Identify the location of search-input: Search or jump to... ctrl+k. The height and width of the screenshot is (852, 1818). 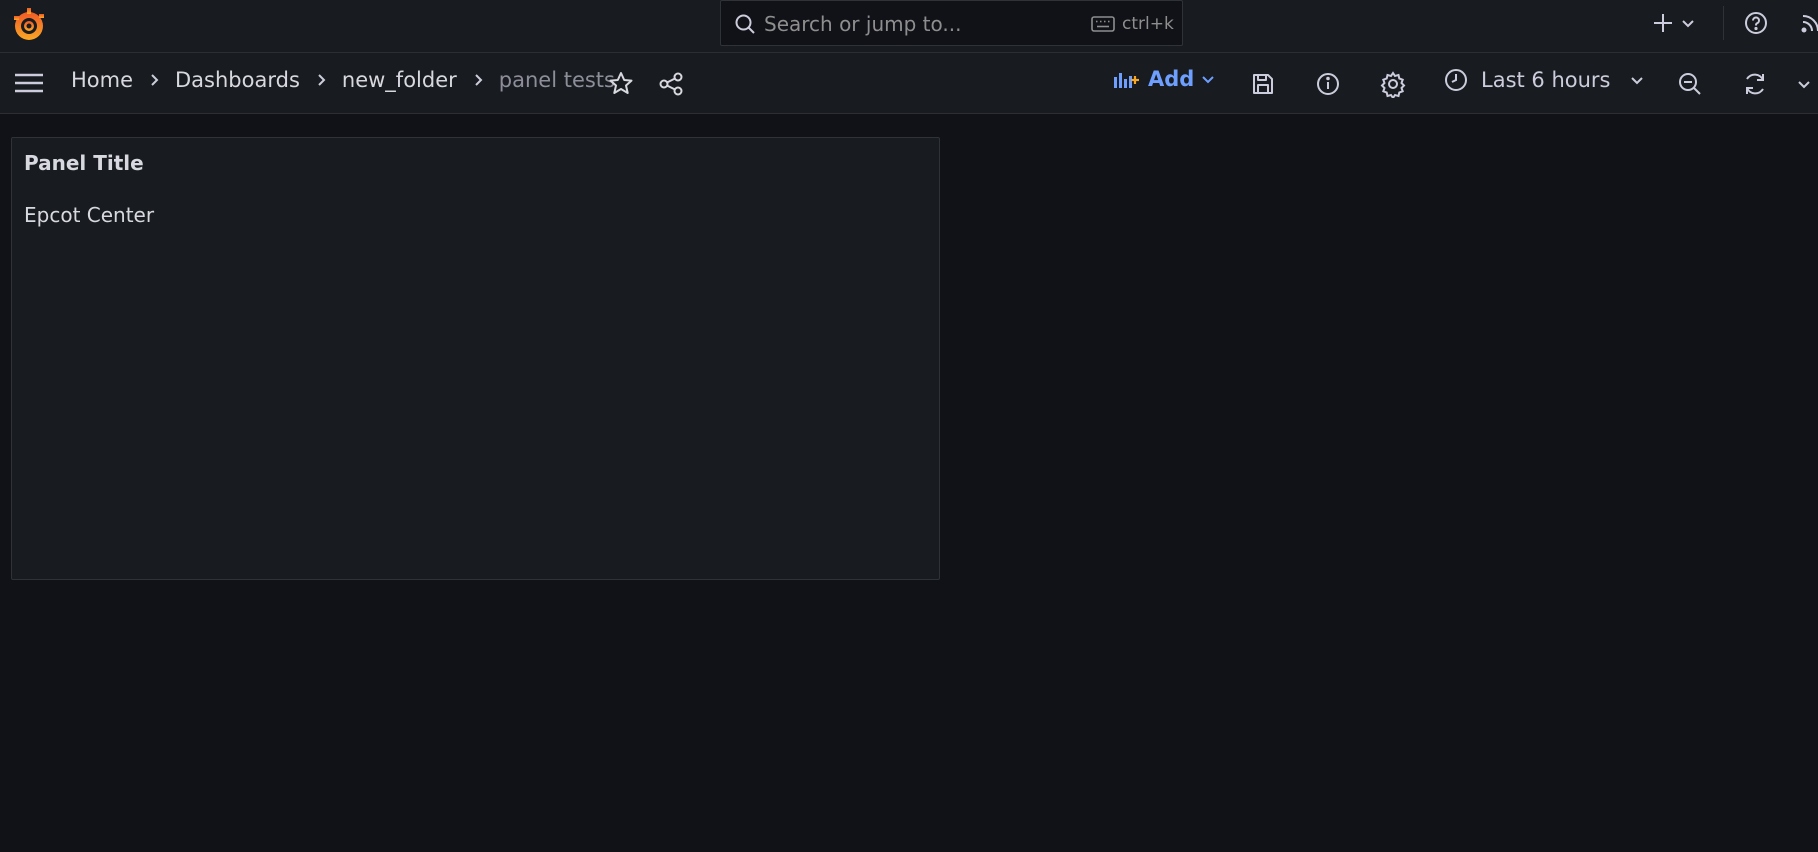
(951, 23).